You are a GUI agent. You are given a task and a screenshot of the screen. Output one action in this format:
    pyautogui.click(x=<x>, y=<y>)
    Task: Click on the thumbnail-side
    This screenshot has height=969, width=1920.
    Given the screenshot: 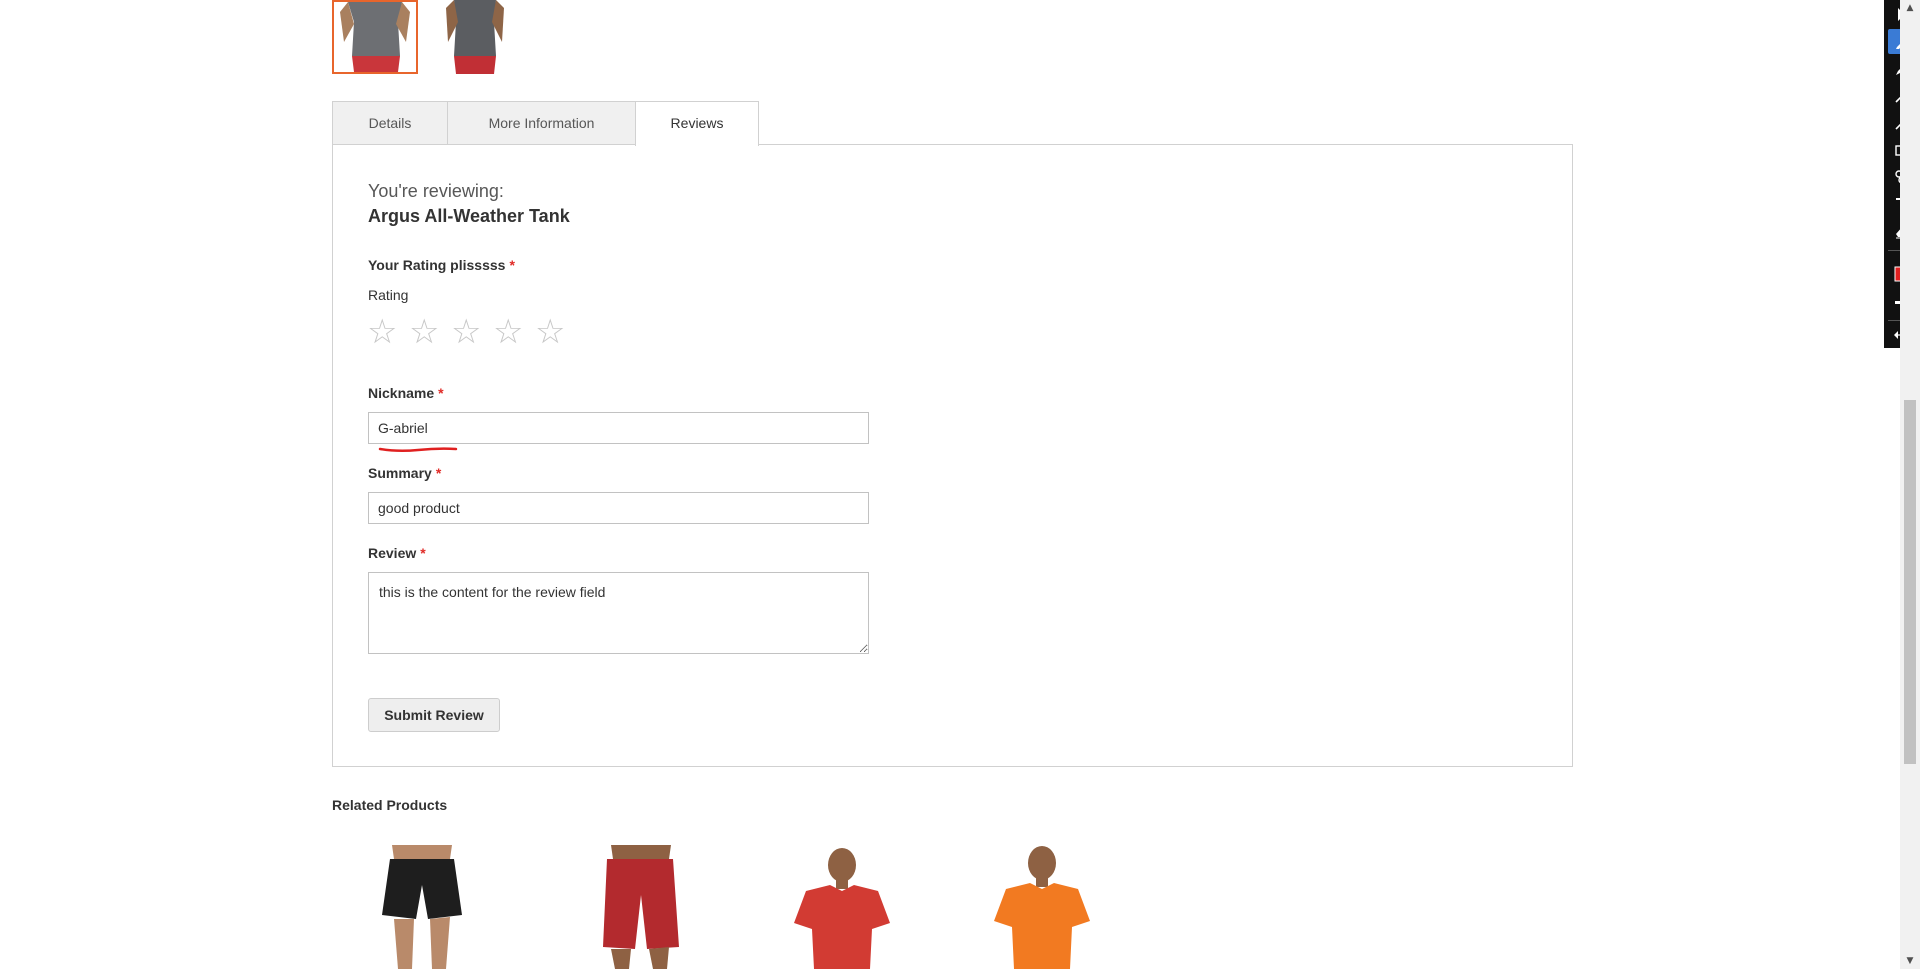 What is the action you would take?
    pyautogui.click(x=475, y=37)
    